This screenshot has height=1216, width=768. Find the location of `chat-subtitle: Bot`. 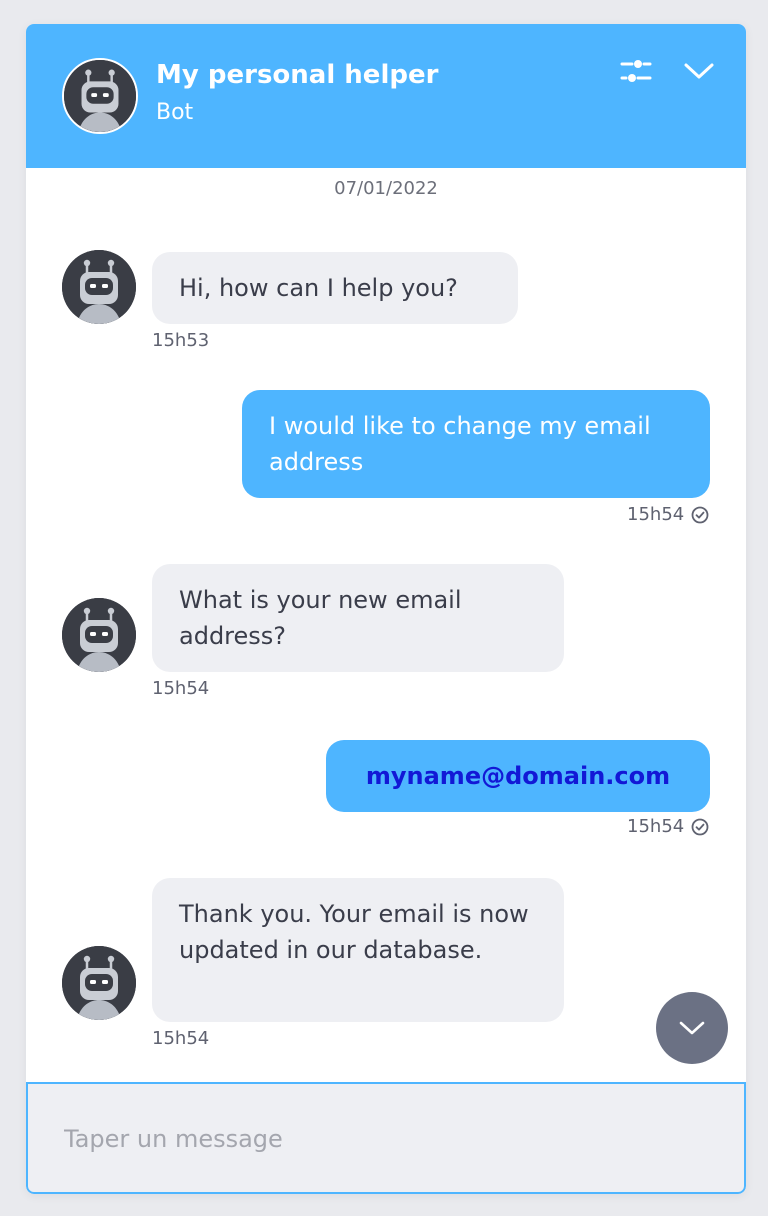

chat-subtitle: Bot is located at coordinates (175, 112).